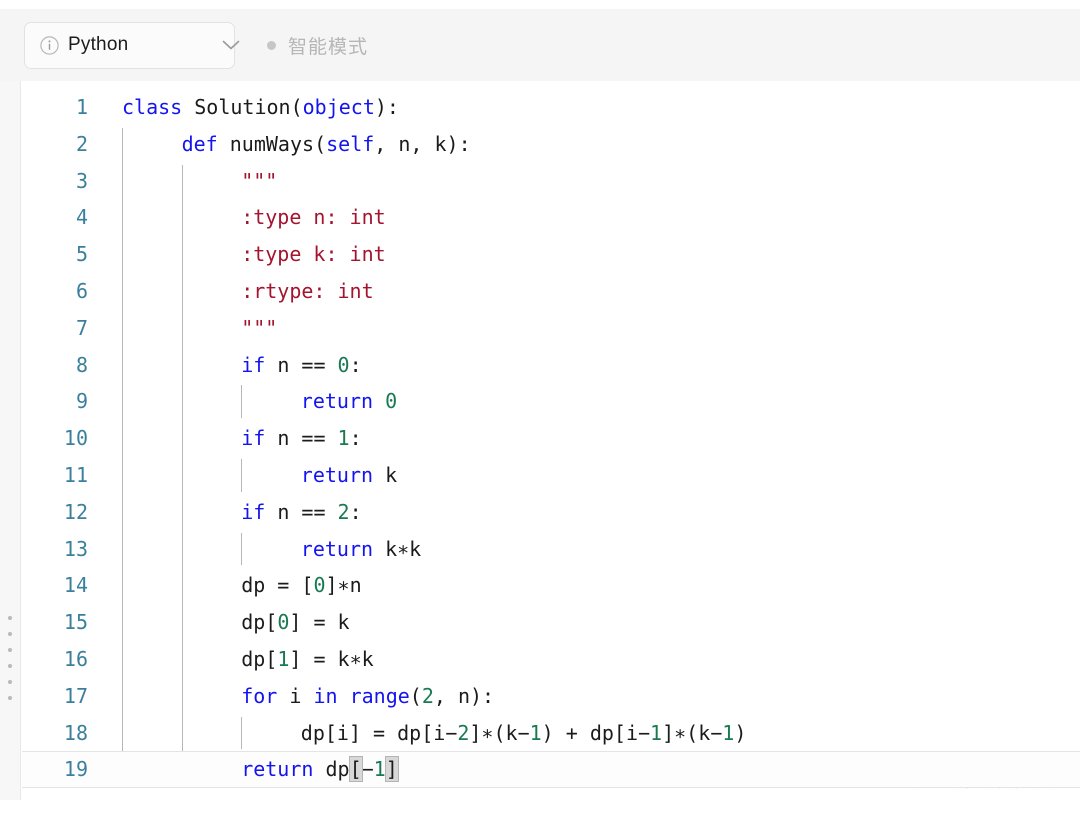 The height and width of the screenshot is (822, 1080). What do you see at coordinates (295, 695) in the screenshot?
I see `code-token: i` at bounding box center [295, 695].